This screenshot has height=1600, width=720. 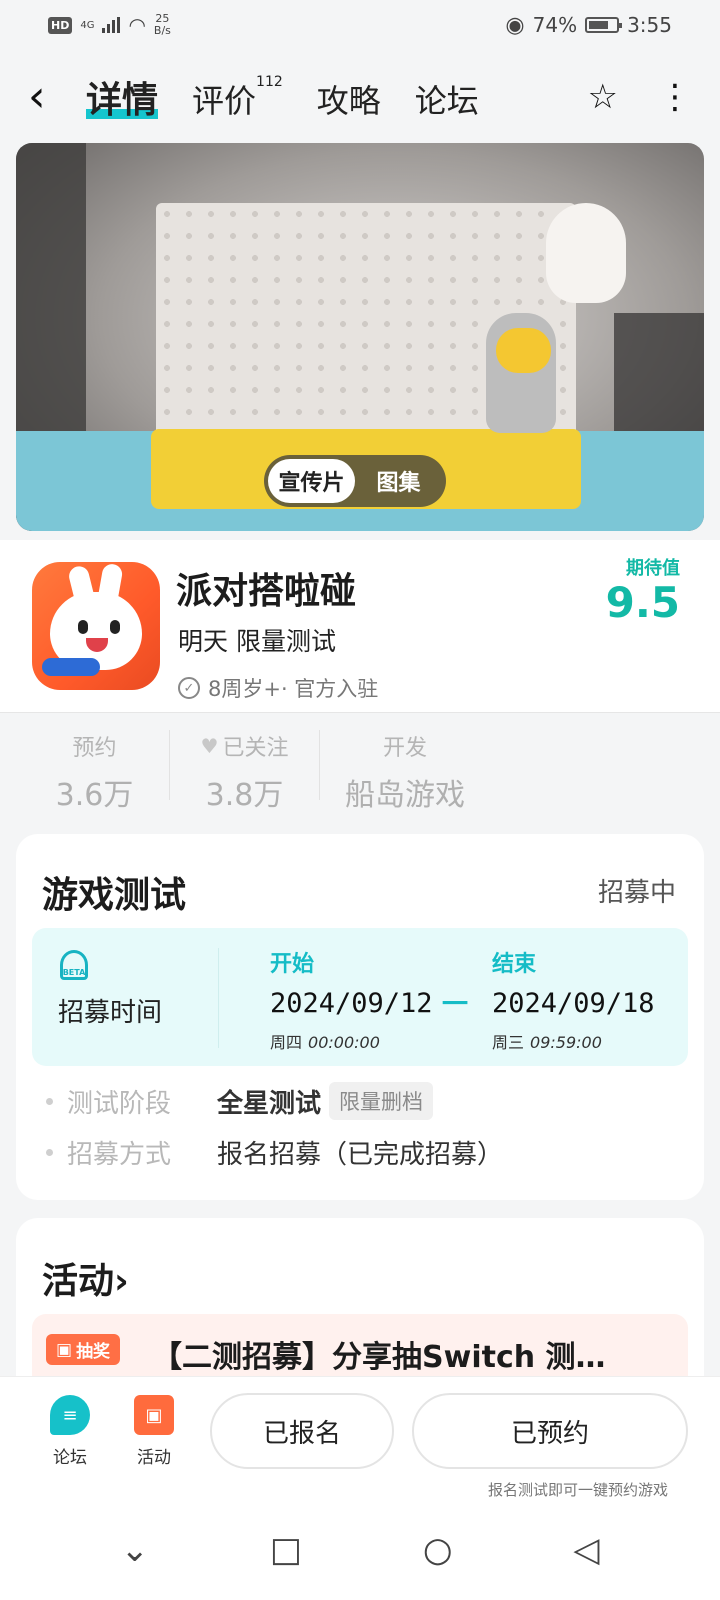 What do you see at coordinates (438, 1550) in the screenshot?
I see `home-circle-icon: ○` at bounding box center [438, 1550].